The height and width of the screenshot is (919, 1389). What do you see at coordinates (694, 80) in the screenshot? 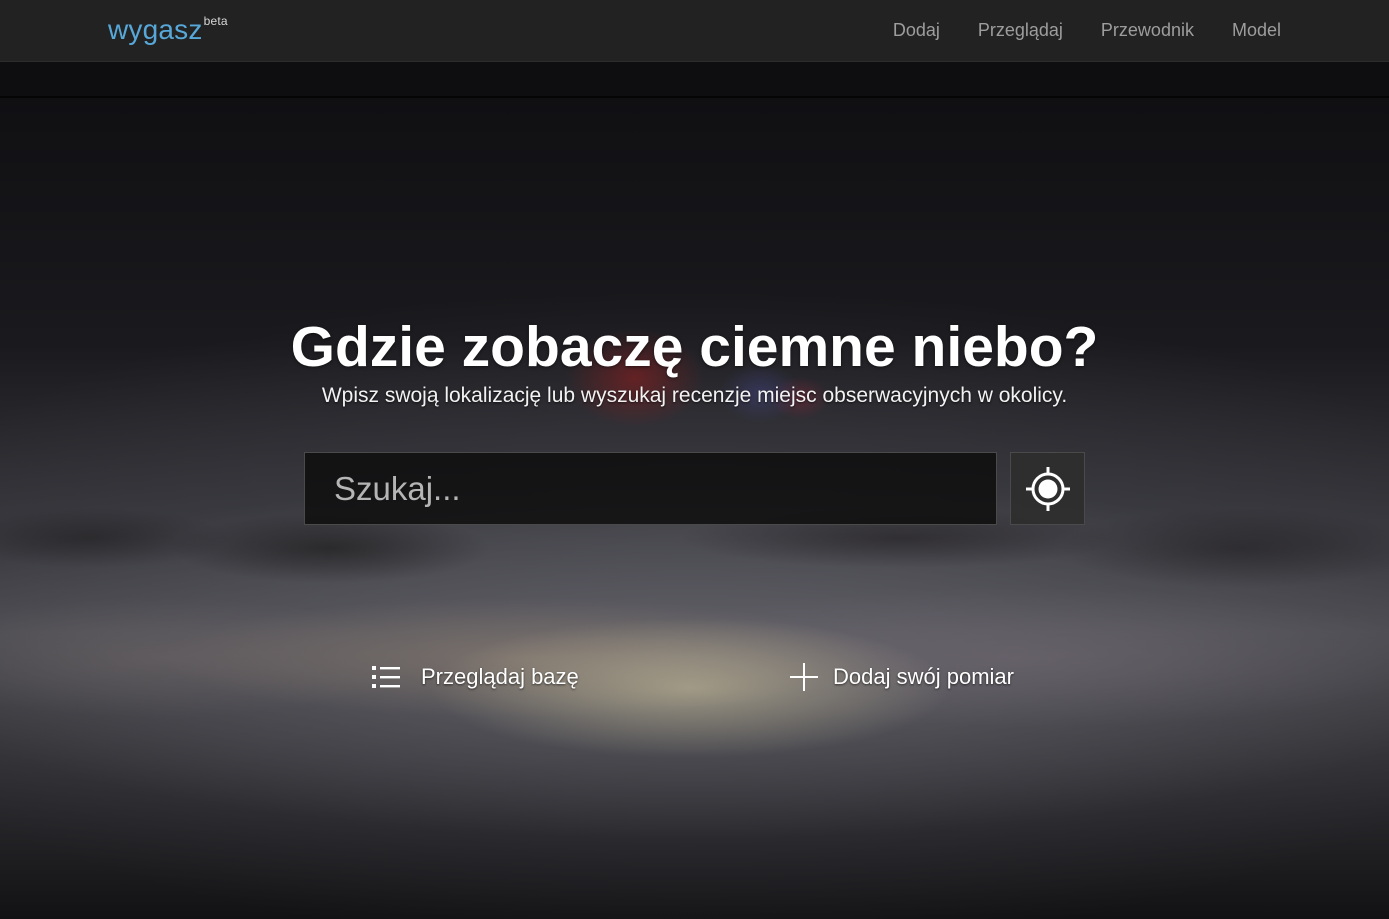
I see `header-band` at bounding box center [694, 80].